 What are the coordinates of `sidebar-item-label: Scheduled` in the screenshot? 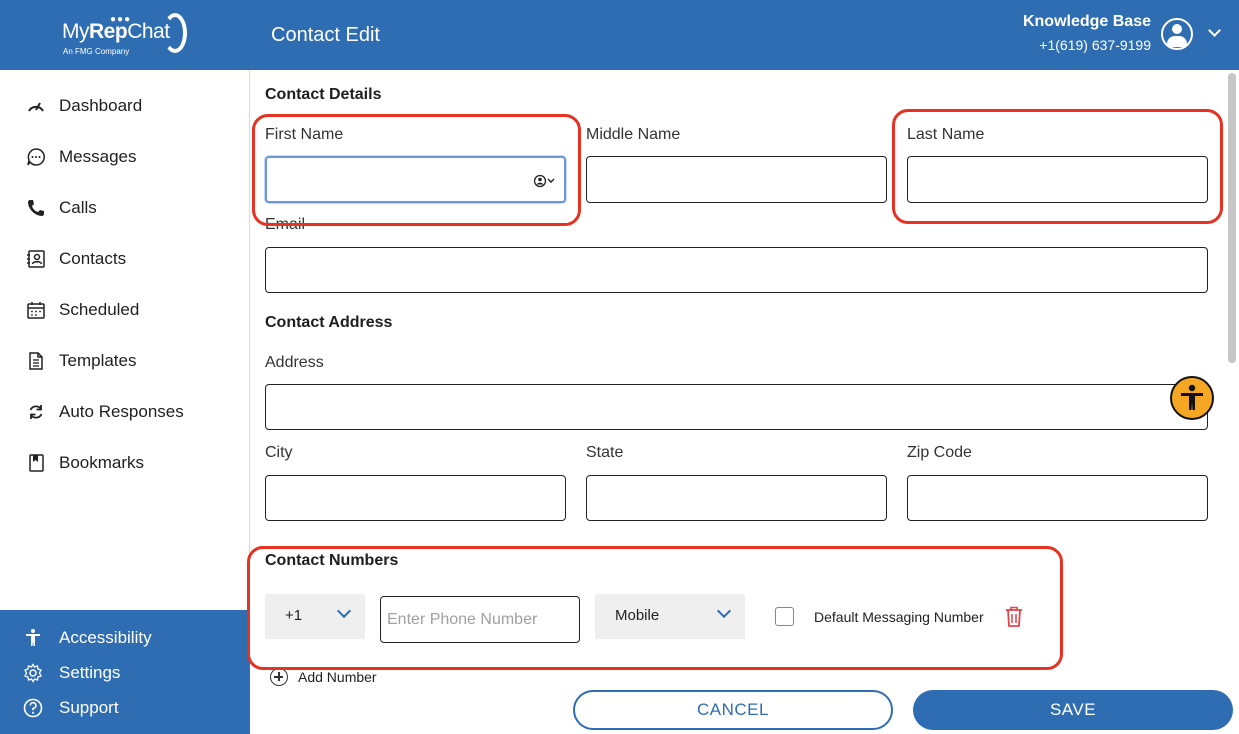 It's located at (99, 309).